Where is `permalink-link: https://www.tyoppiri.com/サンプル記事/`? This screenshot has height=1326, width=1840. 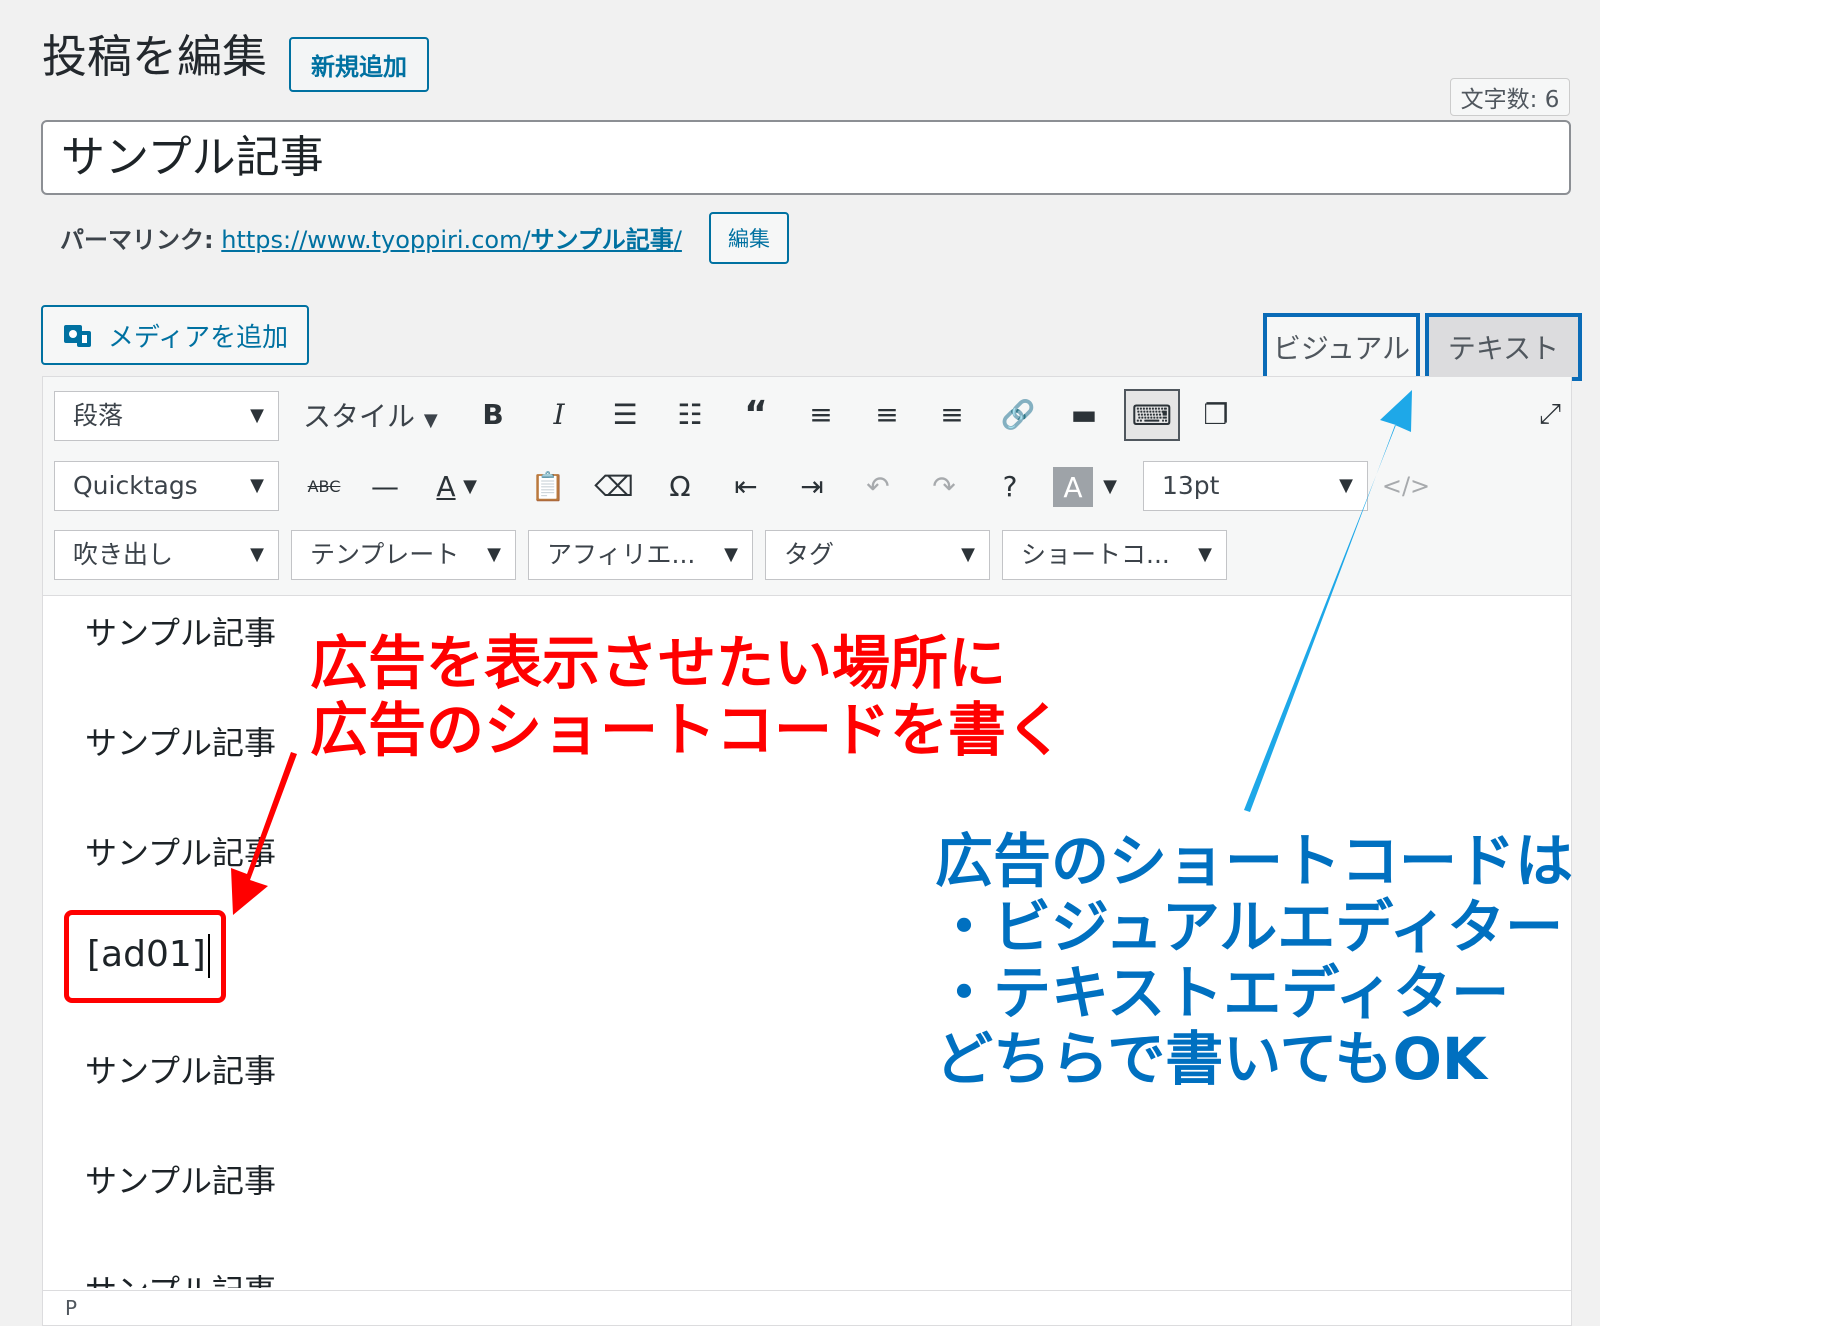 permalink-link: https://www.tyoppiri.com/サンプル記事/ is located at coordinates (451, 240).